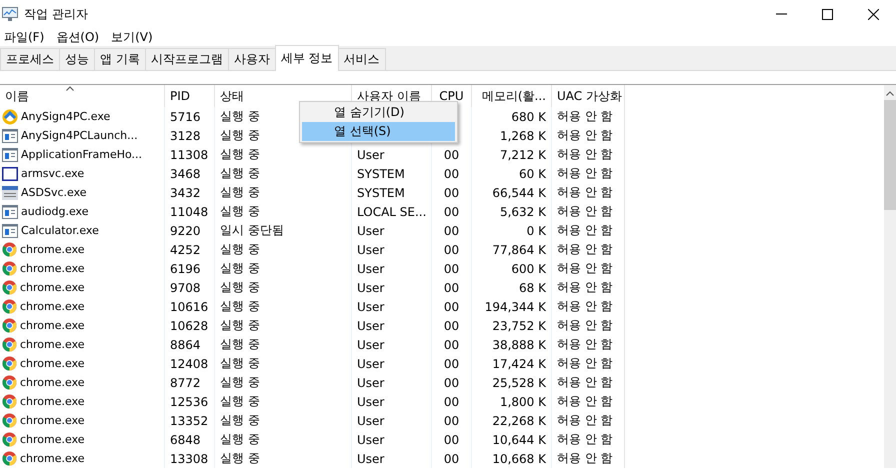  I want to click on table-cell: 25,528 K, so click(519, 383).